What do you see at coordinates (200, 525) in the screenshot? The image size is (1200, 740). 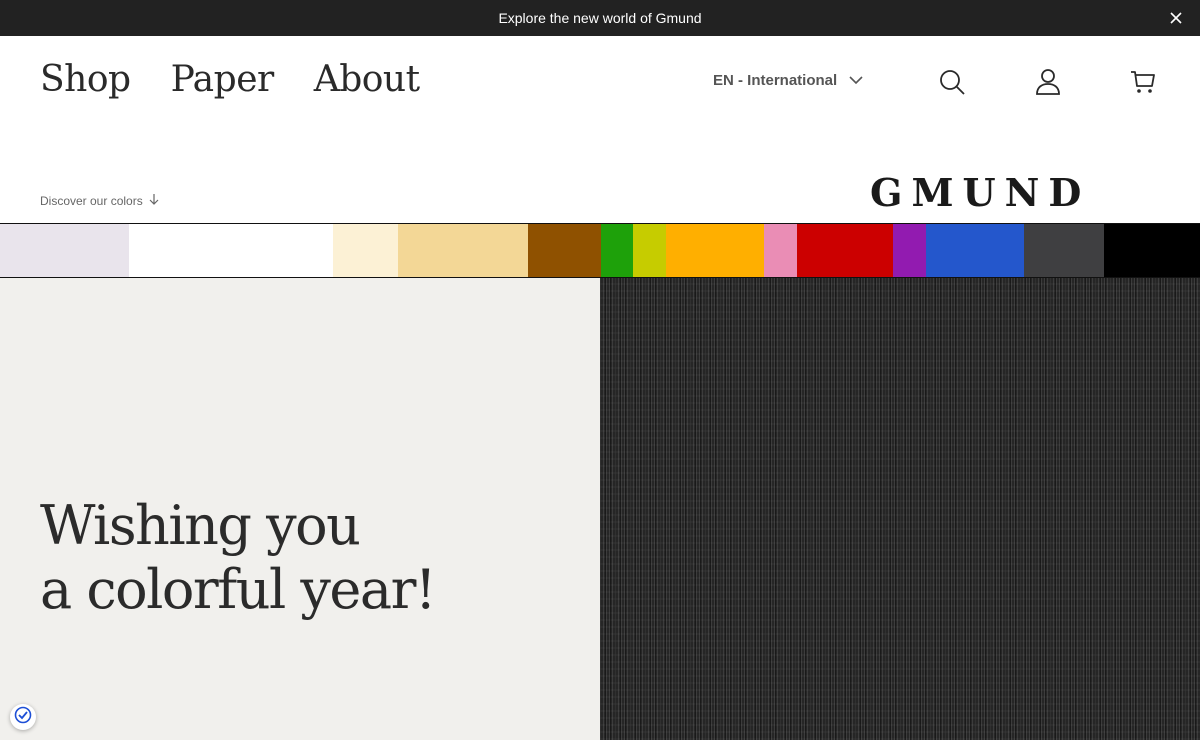 I see `hero-title-line1: Wishing you` at bounding box center [200, 525].